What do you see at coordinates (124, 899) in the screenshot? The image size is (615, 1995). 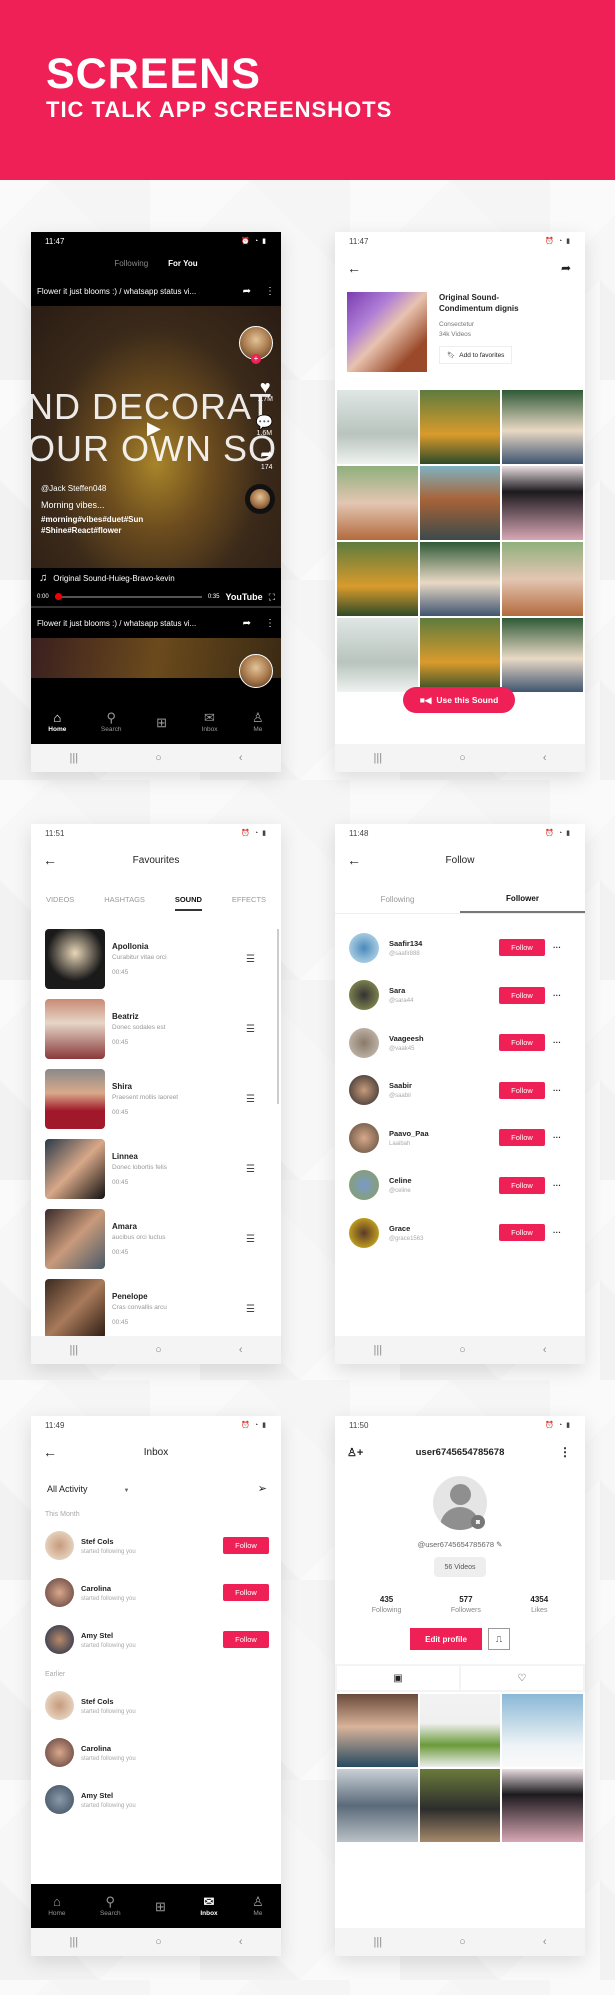 I see `tab-hashtags: HASHTAGS` at bounding box center [124, 899].